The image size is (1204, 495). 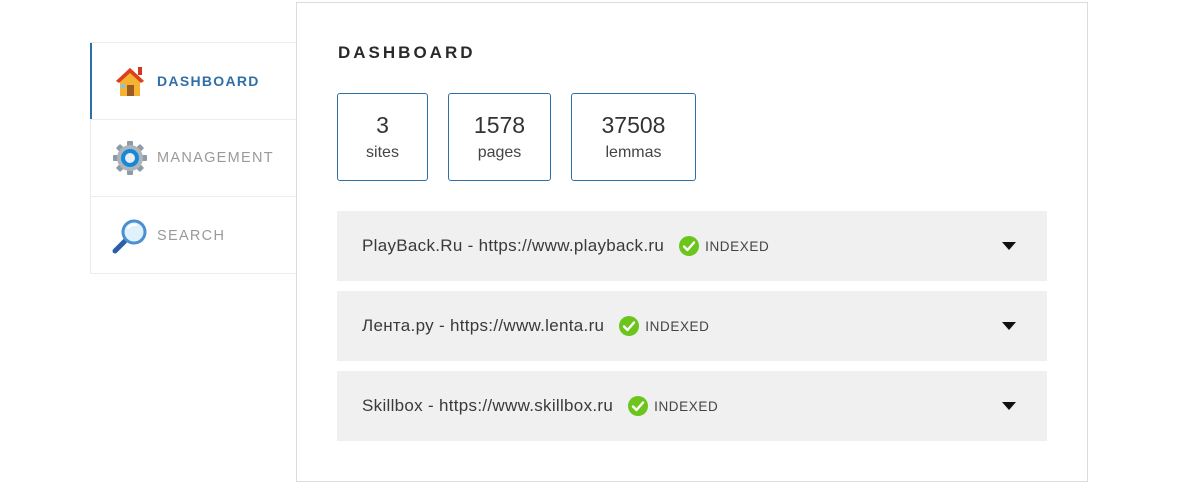 What do you see at coordinates (633, 125) in the screenshot?
I see `stat-value: 37508` at bounding box center [633, 125].